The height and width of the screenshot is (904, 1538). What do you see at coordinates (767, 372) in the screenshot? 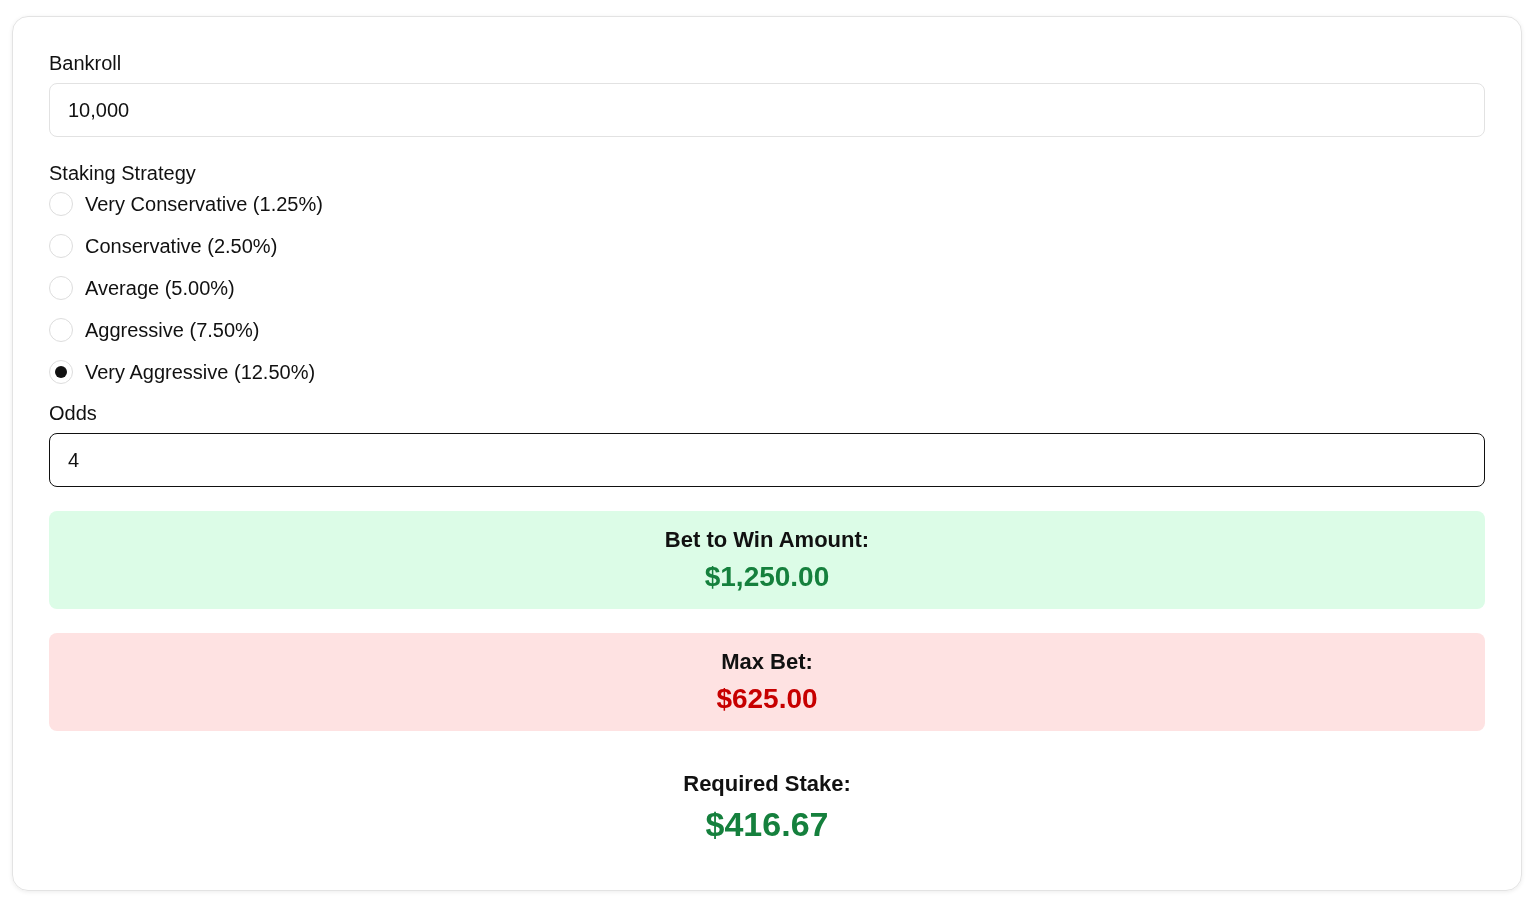
I see `radio-option: Very Aggressive (12.50%)` at bounding box center [767, 372].